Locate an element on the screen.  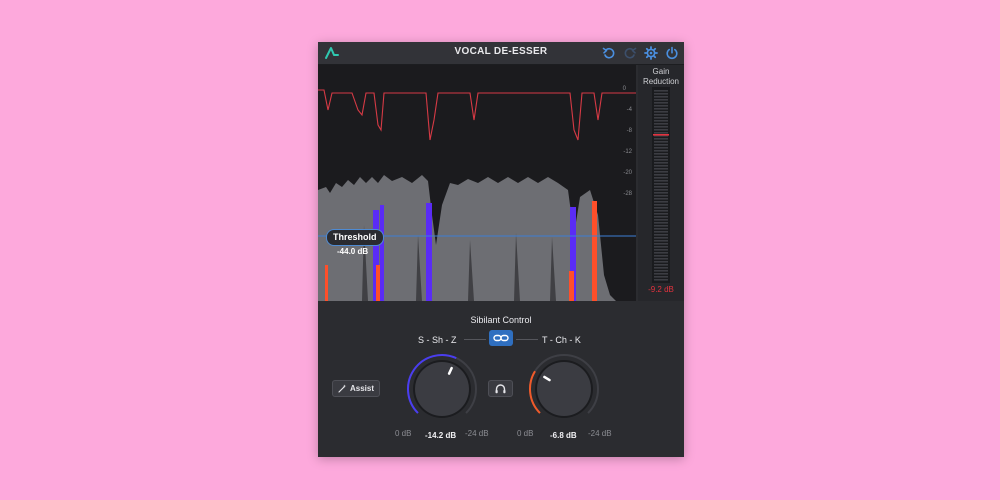
link-line-left is located at coordinates (475, 339).